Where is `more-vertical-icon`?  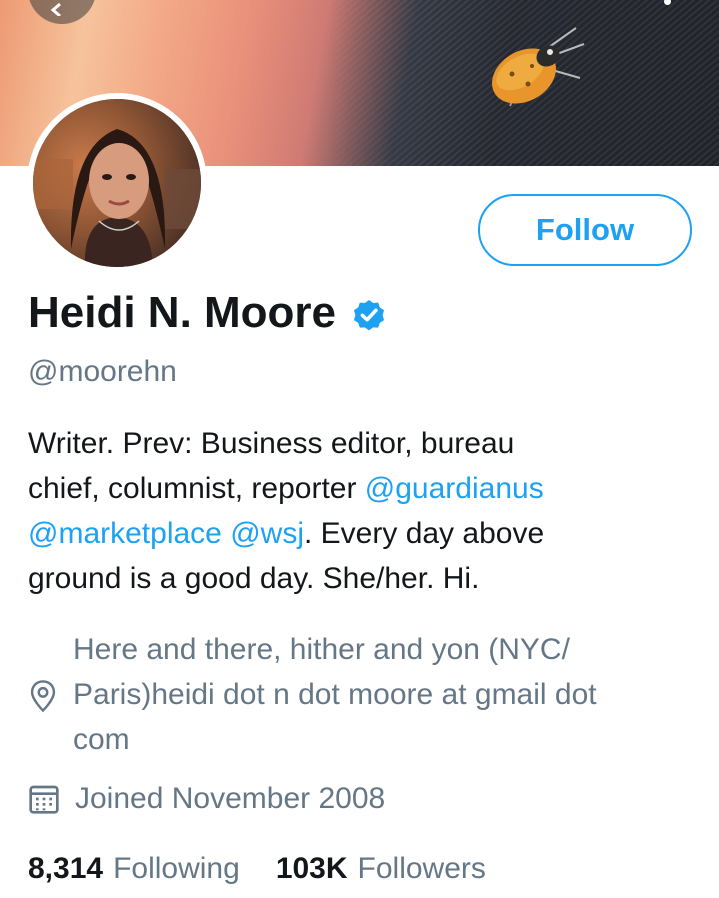
more-vertical-icon is located at coordinates (667, 2).